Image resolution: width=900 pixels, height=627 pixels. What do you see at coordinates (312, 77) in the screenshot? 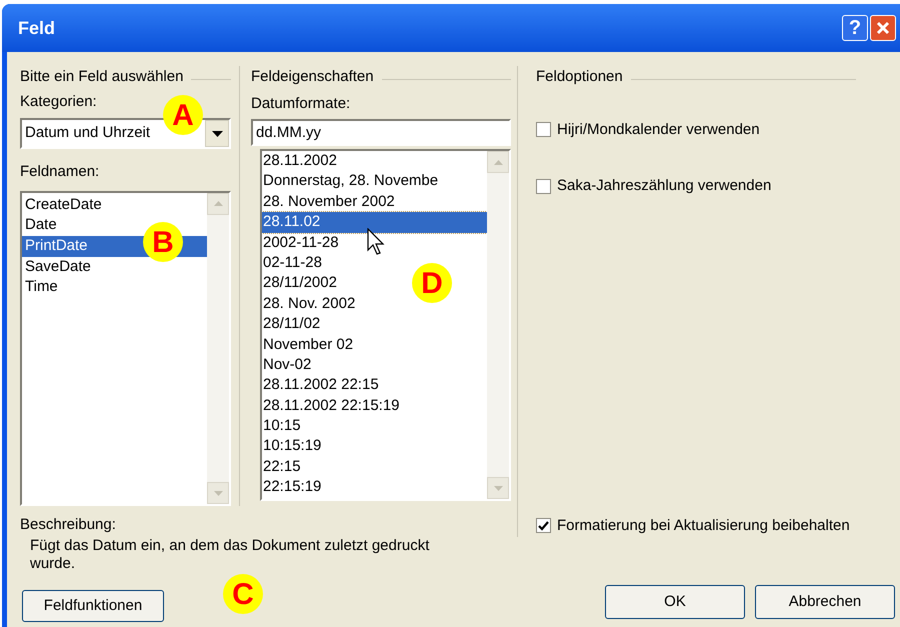
I see `group-heading: Feldeigenschaften` at bounding box center [312, 77].